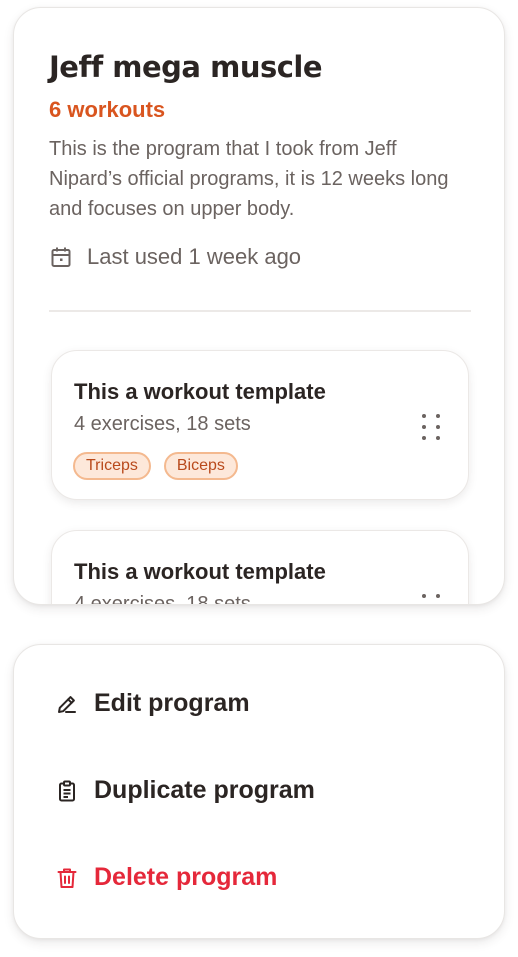  I want to click on muscle-tag: Triceps, so click(112, 466).